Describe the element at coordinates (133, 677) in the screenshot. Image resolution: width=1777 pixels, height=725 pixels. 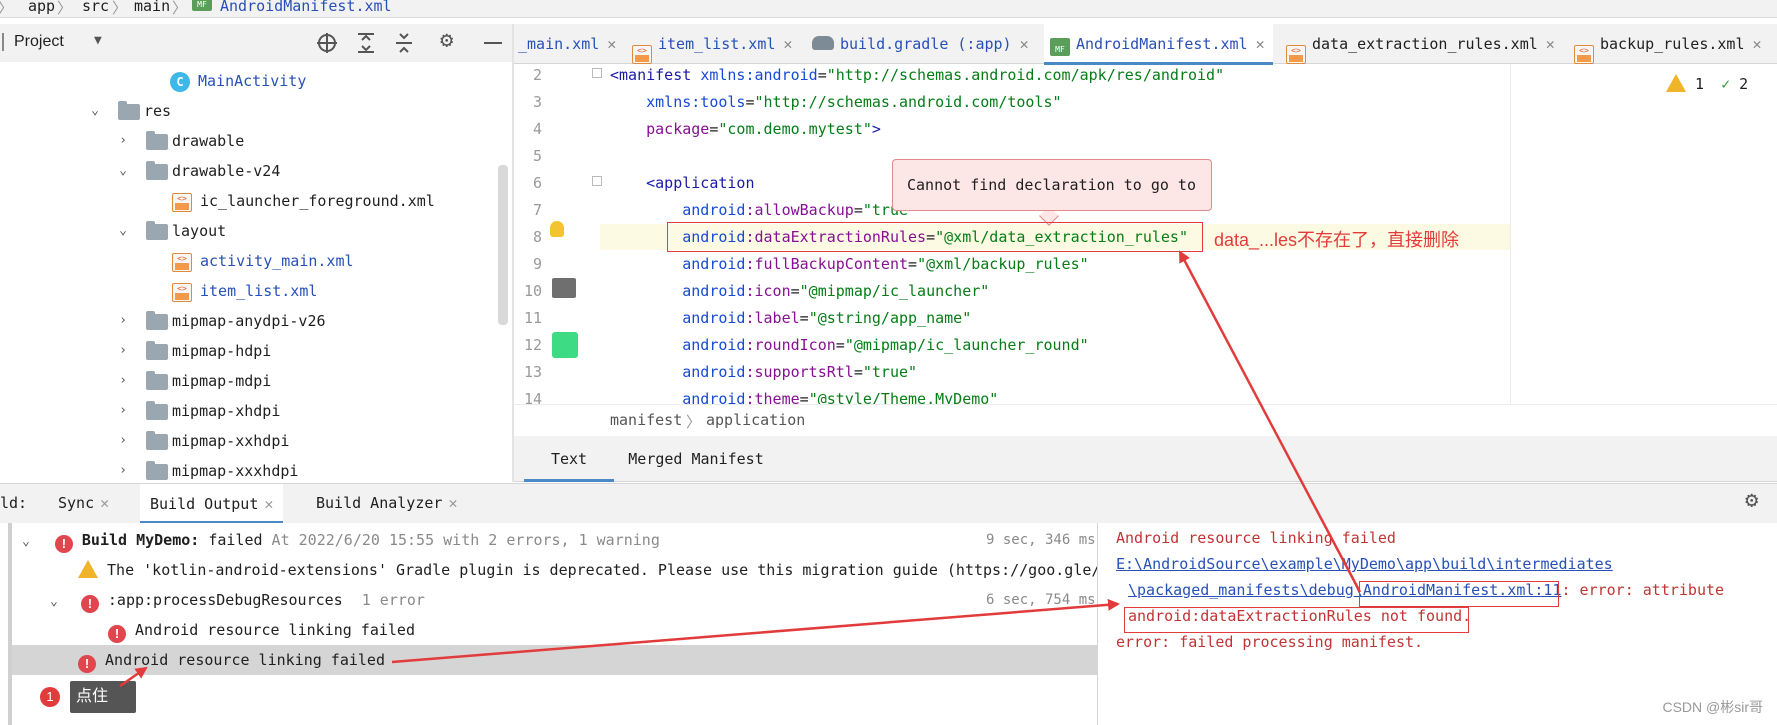
I see `arrow-to-row` at that location.